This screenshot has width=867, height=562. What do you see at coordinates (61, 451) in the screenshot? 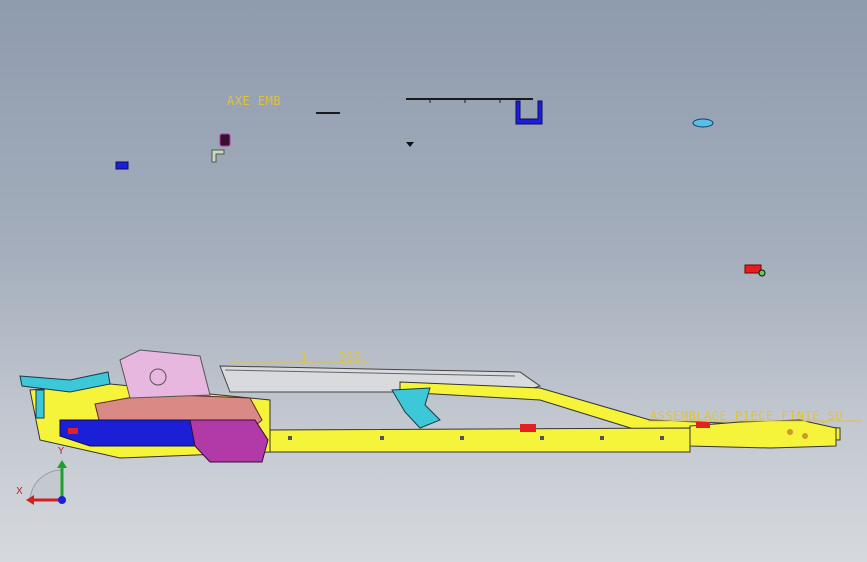
I see `axis-y-label: Y` at bounding box center [61, 451].